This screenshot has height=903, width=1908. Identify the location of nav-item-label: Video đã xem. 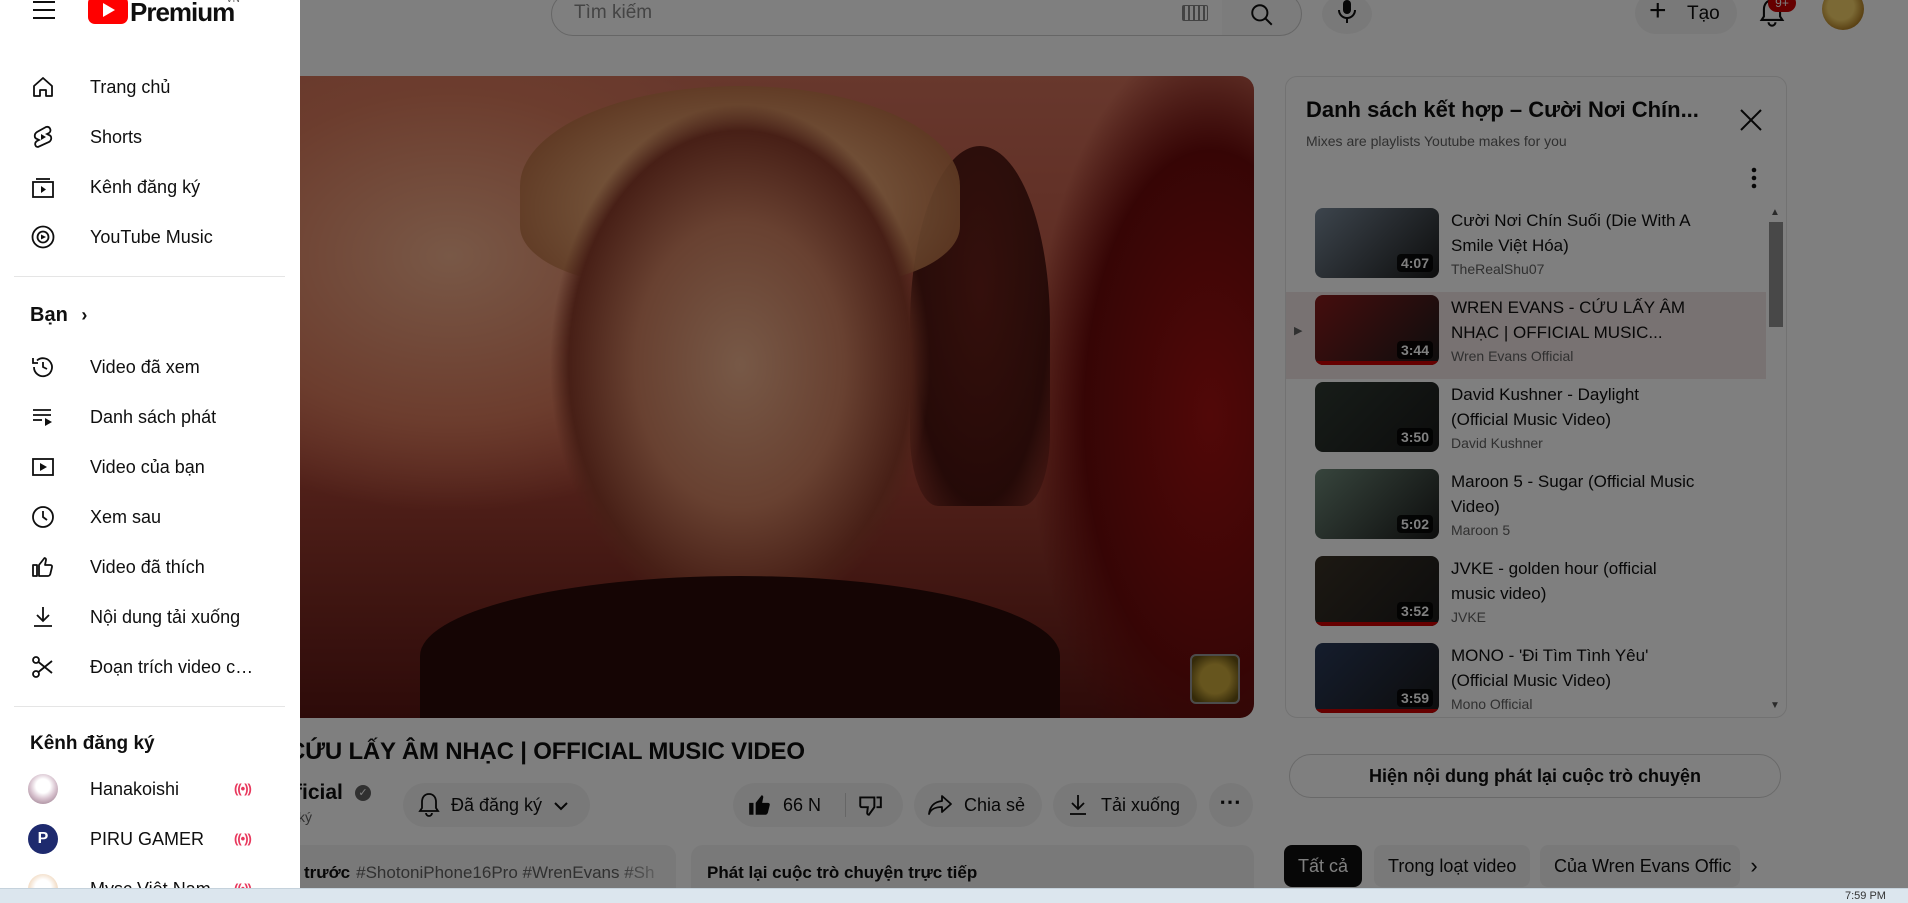
(145, 367).